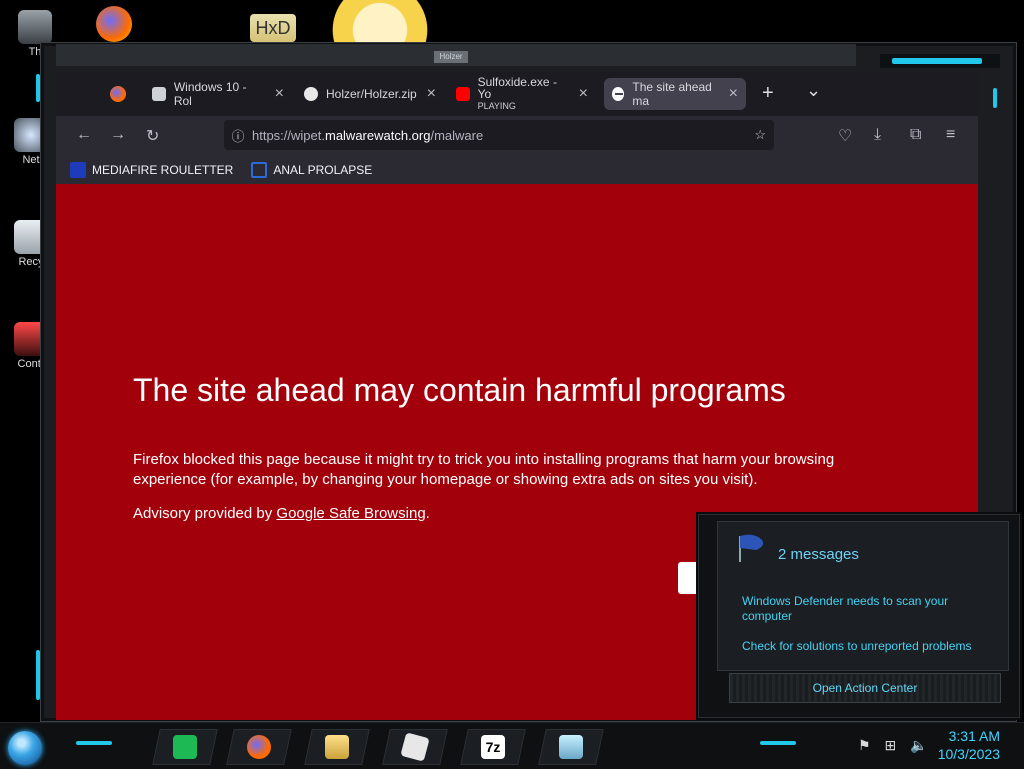 This screenshot has width=1024, height=769. What do you see at coordinates (864, 745) in the screenshot?
I see `action-center-flag-icon: ⚑` at bounding box center [864, 745].